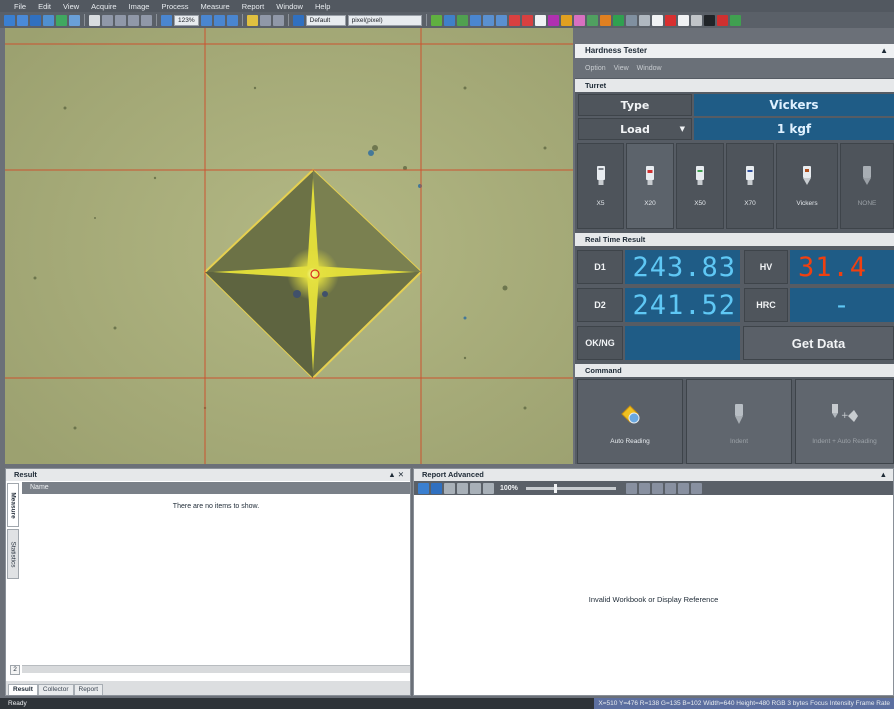 The image size is (894, 709). Describe the element at coordinates (384, 20) in the screenshot. I see `unit-select: pixel(pixel)` at that location.